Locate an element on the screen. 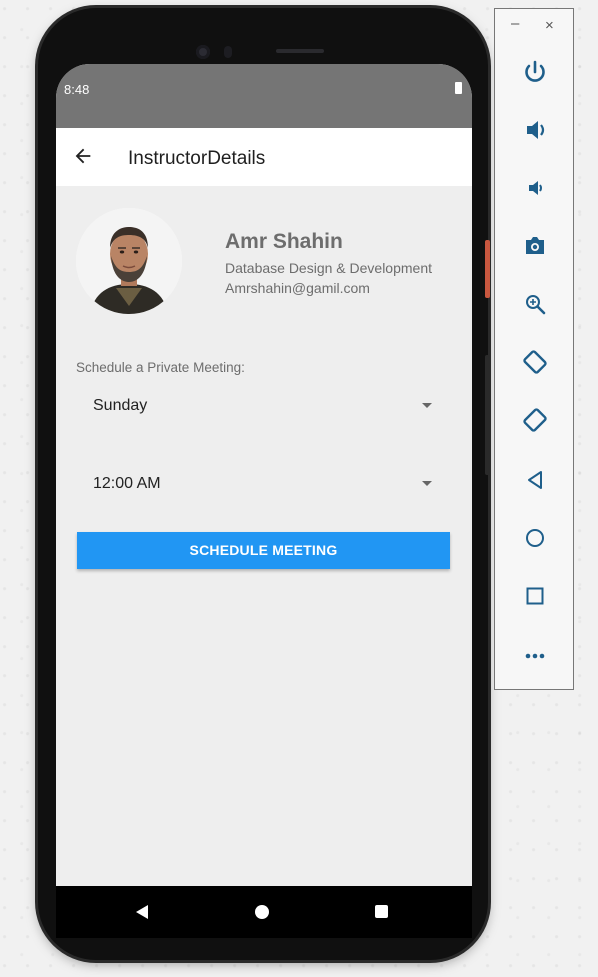 The height and width of the screenshot is (977, 598). page-title: InstructorDetails is located at coordinates (197, 158).